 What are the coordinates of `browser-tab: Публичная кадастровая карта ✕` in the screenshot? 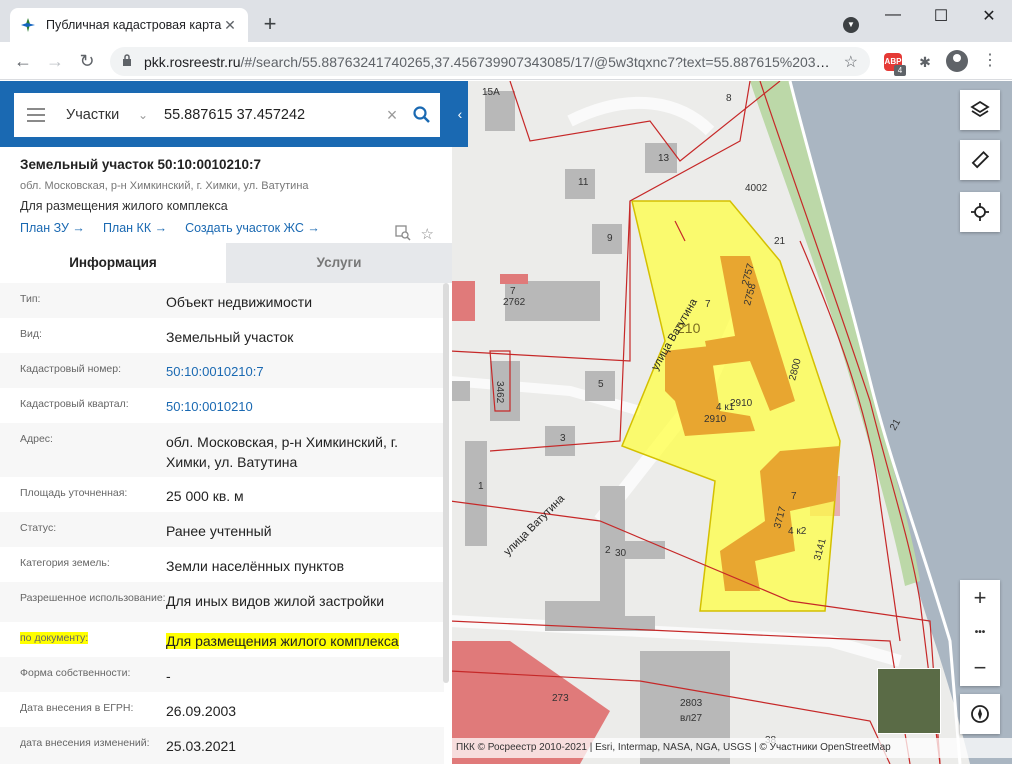 It's located at (129, 25).